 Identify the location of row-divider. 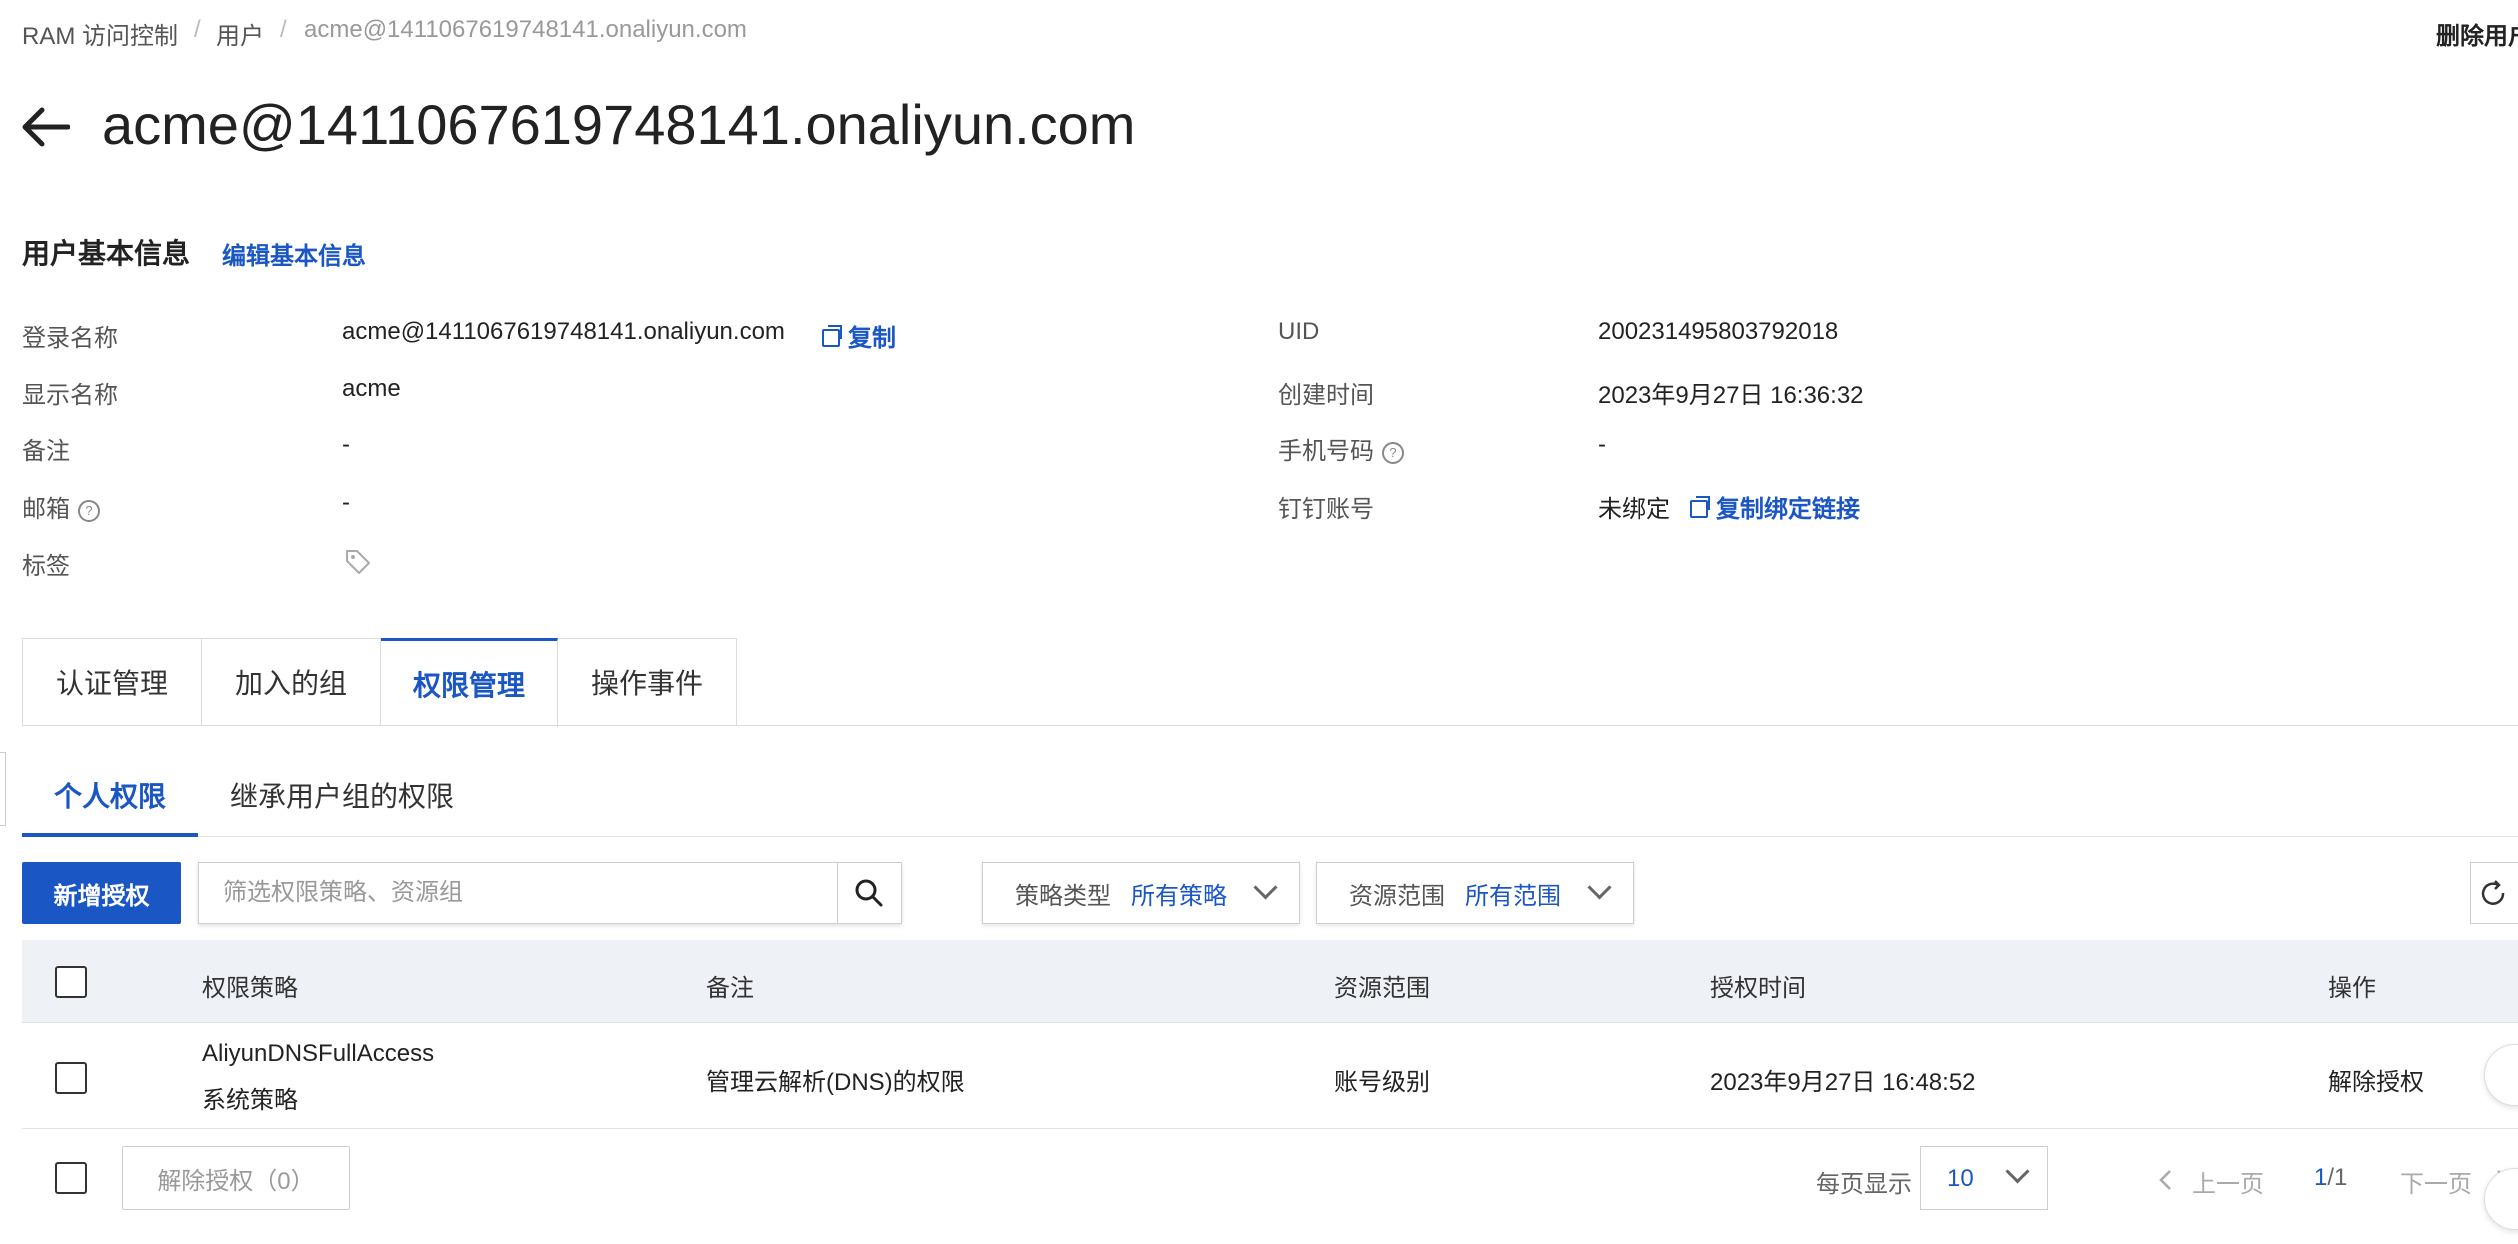
(1270, 1128).